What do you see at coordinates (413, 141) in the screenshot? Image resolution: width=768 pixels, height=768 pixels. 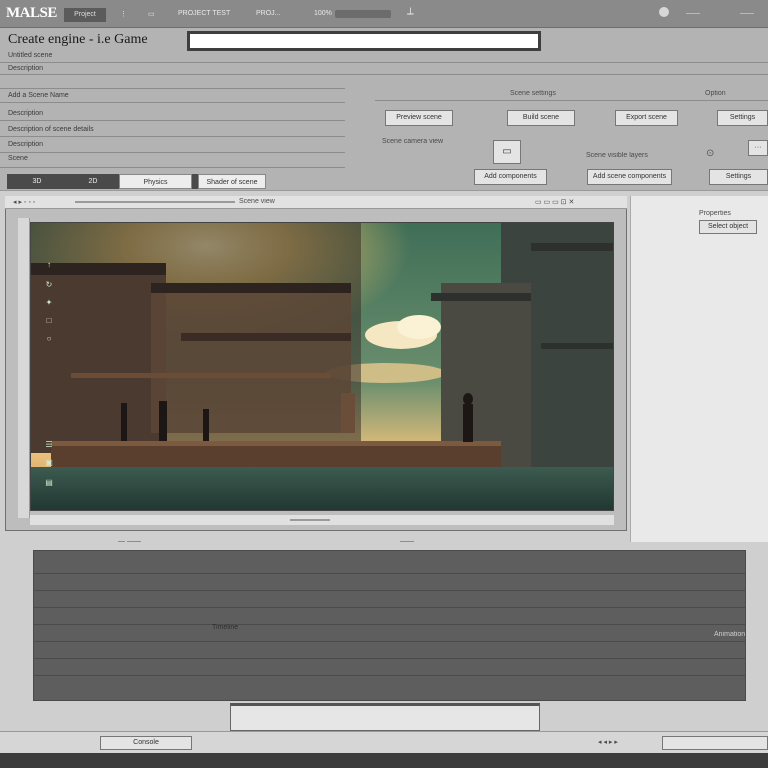 I see `side-label: Scene camera view` at bounding box center [413, 141].